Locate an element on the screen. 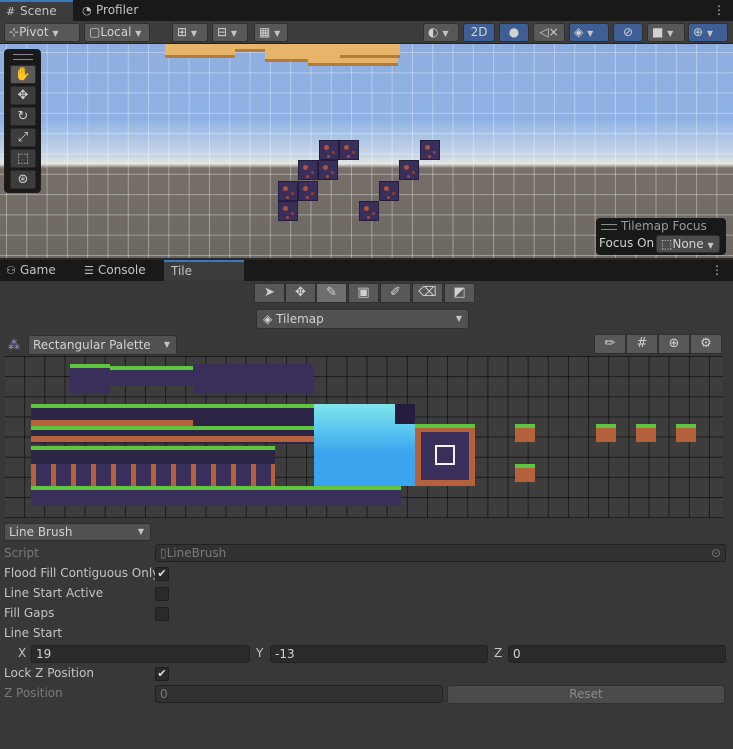 Image resolution: width=733 pixels, height=749 pixels. transform-icon: ⊛ is located at coordinates (23, 179).